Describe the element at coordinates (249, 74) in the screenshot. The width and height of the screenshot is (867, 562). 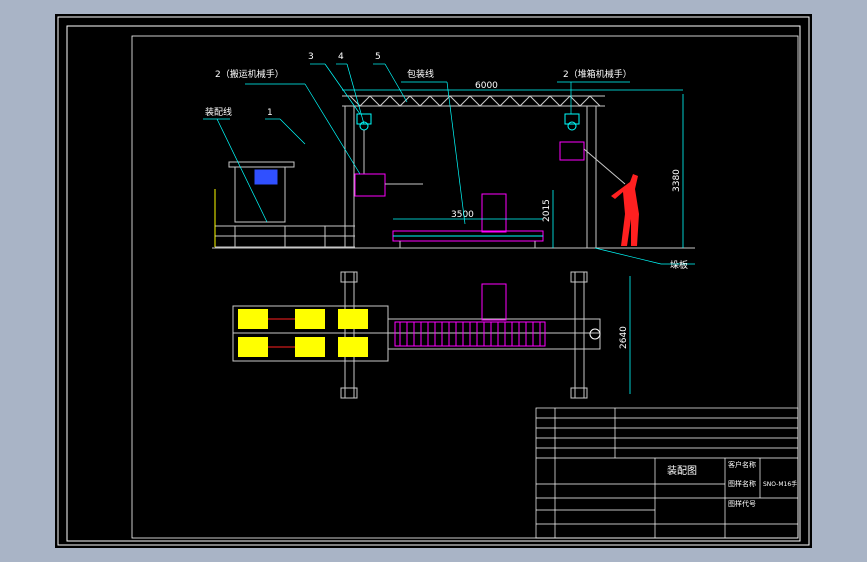
I see `callout-handling-manipulator: 2（搬运机械手）` at that location.